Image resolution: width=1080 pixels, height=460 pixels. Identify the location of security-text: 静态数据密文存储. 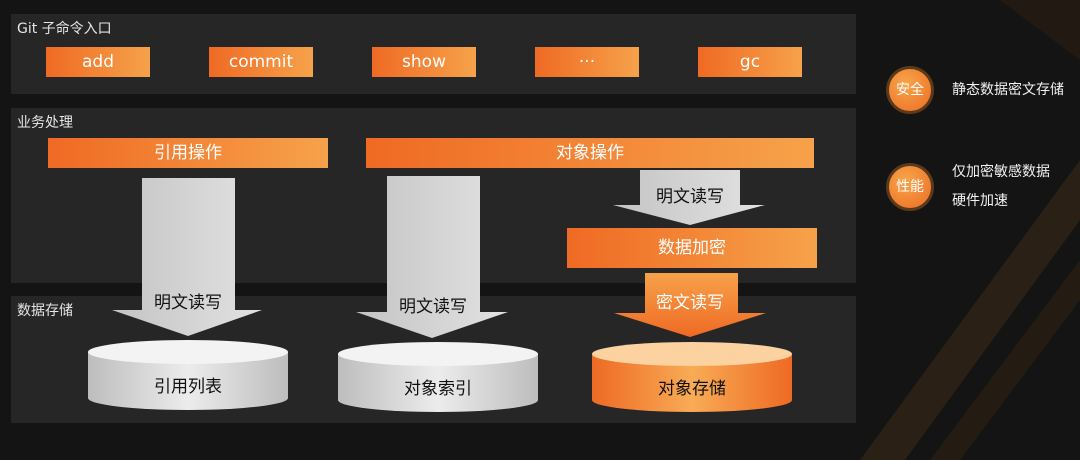
(1008, 90).